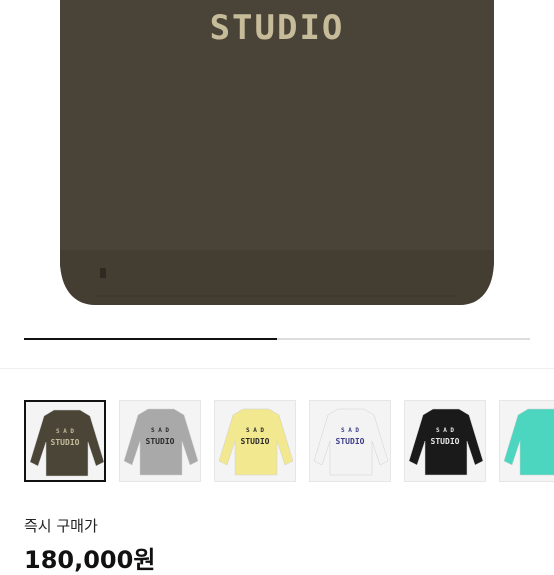  I want to click on thumbnail-black: S A D STUDIO, so click(445, 441).